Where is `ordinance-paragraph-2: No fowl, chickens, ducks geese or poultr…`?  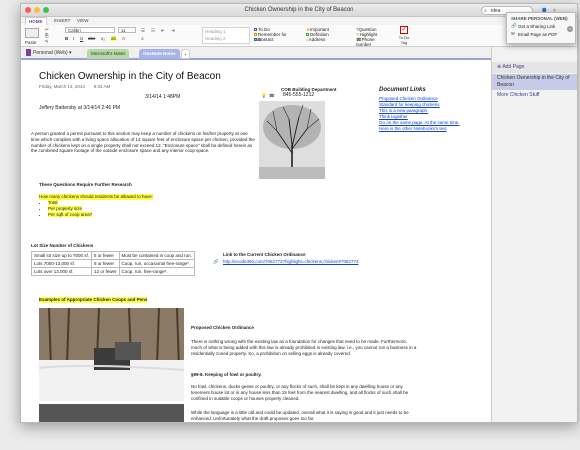
ordinance-paragraph-2: No fowl, chickens, ducks geese or poultr… is located at coordinates (305, 392).